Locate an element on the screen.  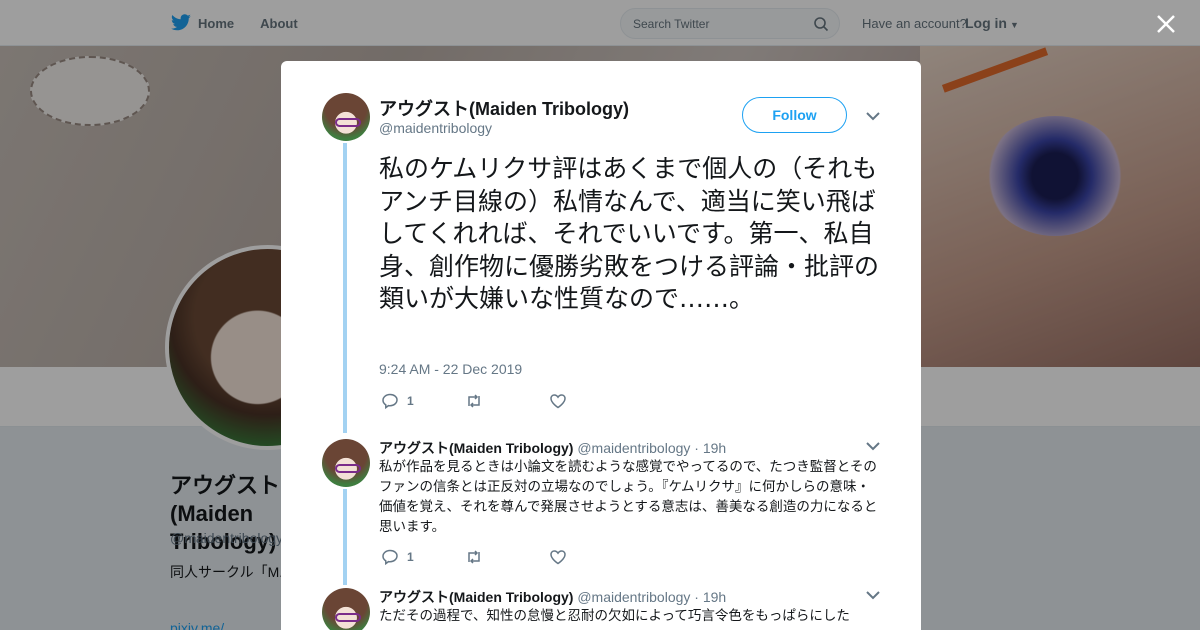
main-tweet-actions: 1 is located at coordinates (507, 401).